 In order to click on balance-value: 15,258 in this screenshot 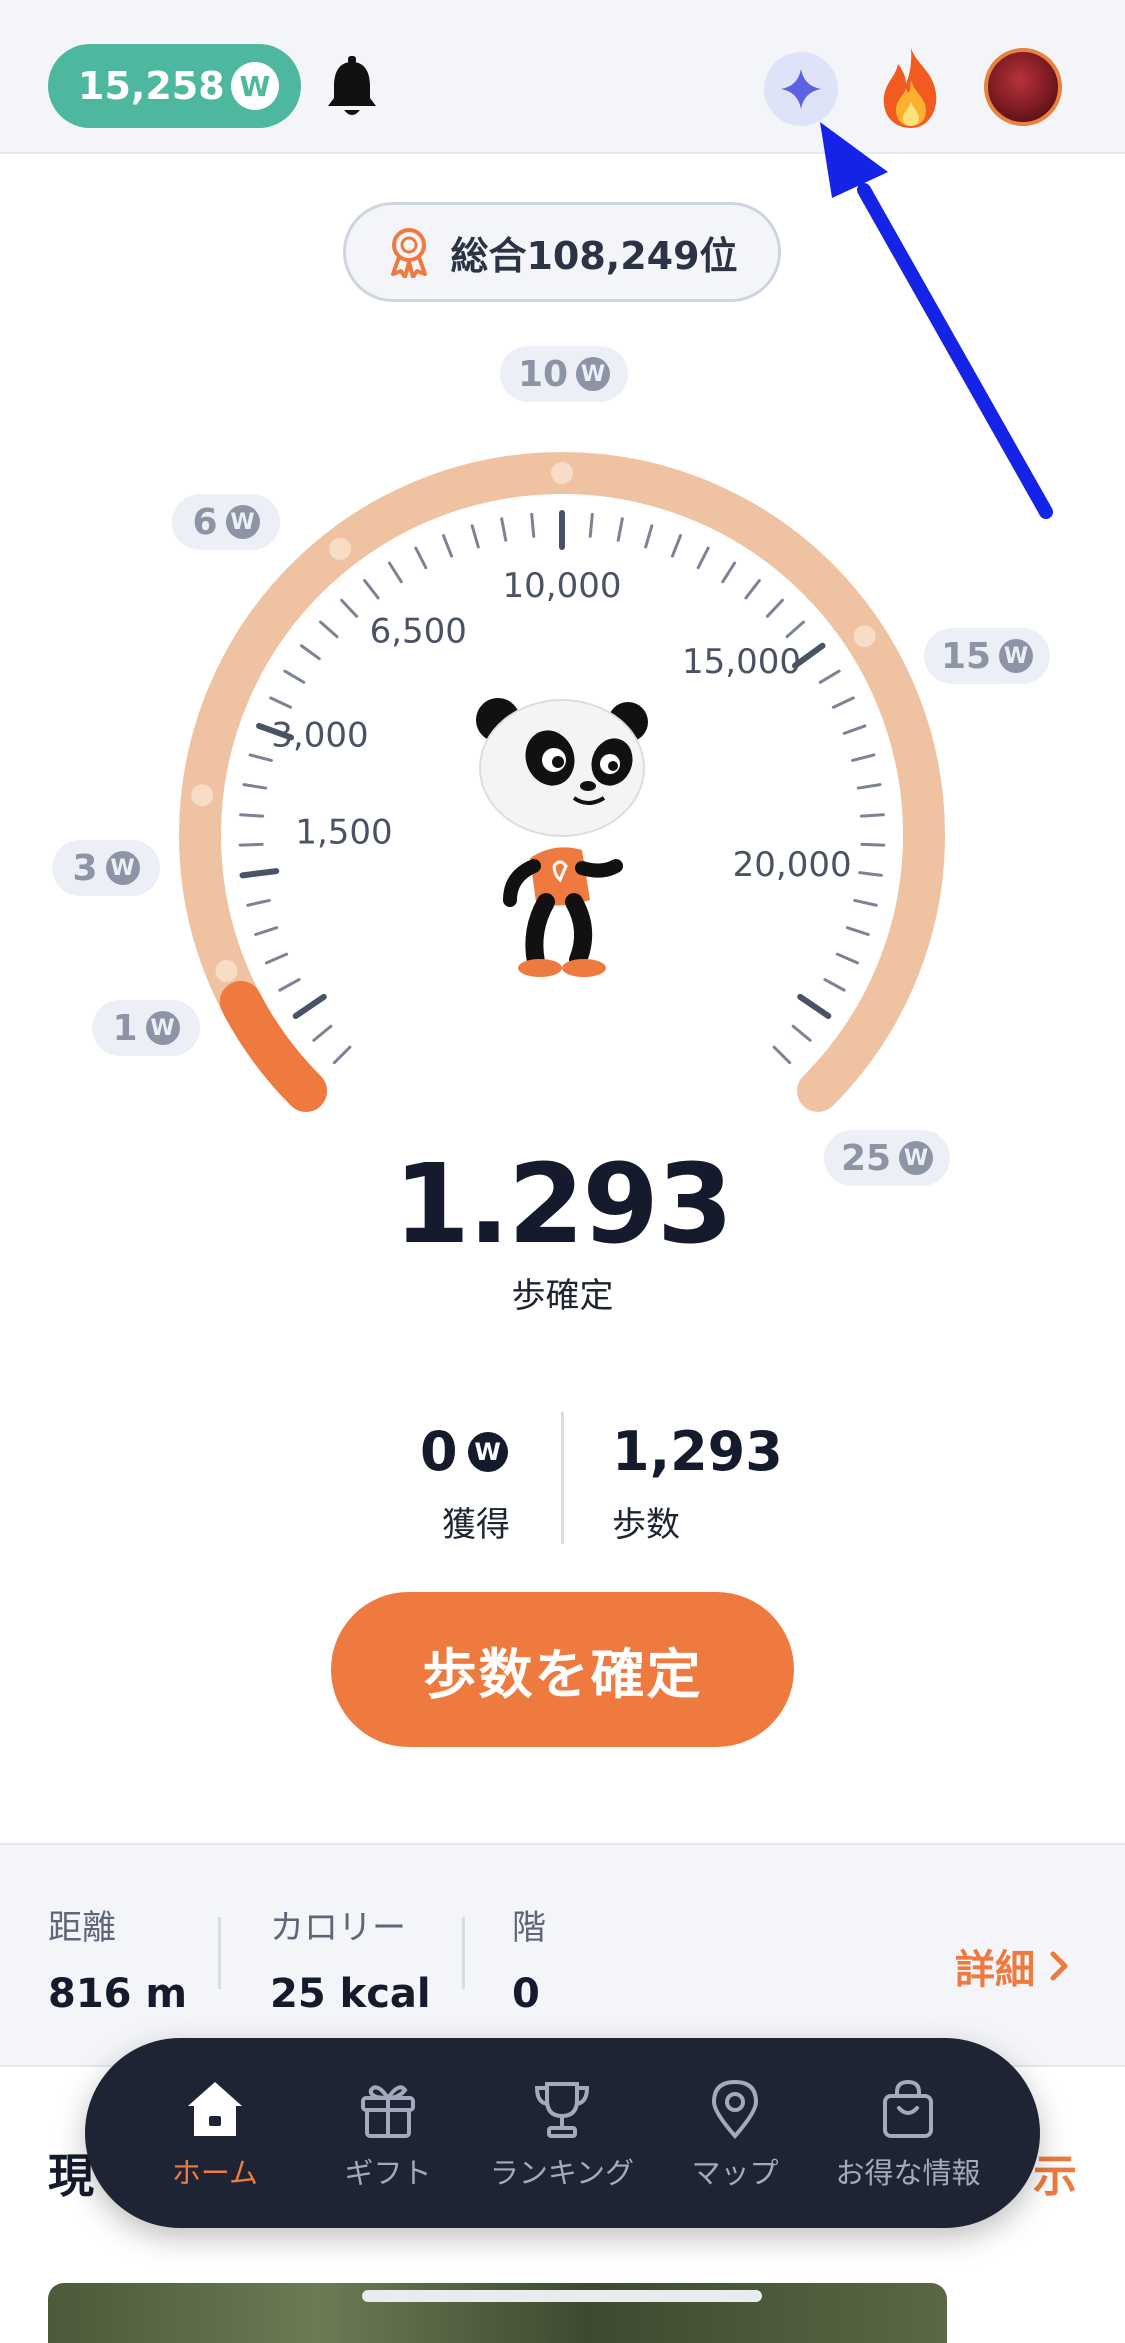, I will do `click(151, 86)`.